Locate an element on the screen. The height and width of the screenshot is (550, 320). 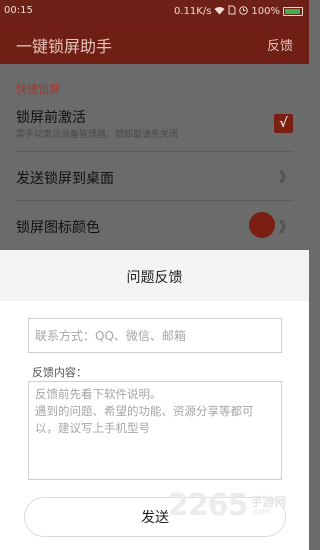
setting-title: 锁屏前激活 is located at coordinates (51, 118).